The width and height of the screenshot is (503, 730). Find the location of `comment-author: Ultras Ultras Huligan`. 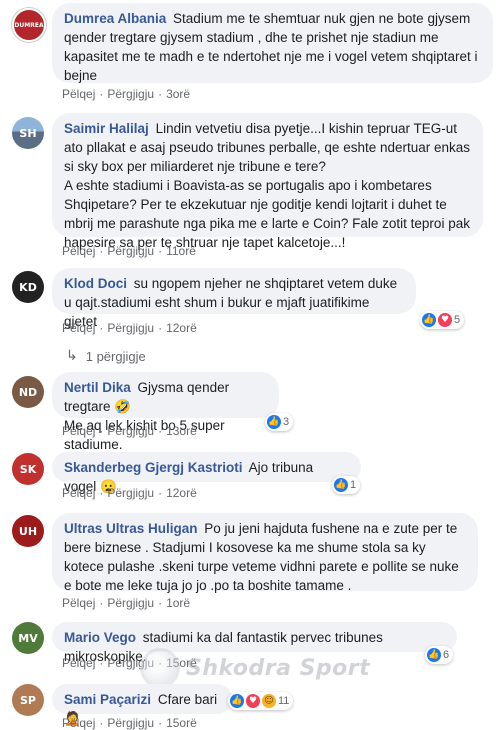

comment-author: Ultras Ultras Huligan is located at coordinates (131, 528).